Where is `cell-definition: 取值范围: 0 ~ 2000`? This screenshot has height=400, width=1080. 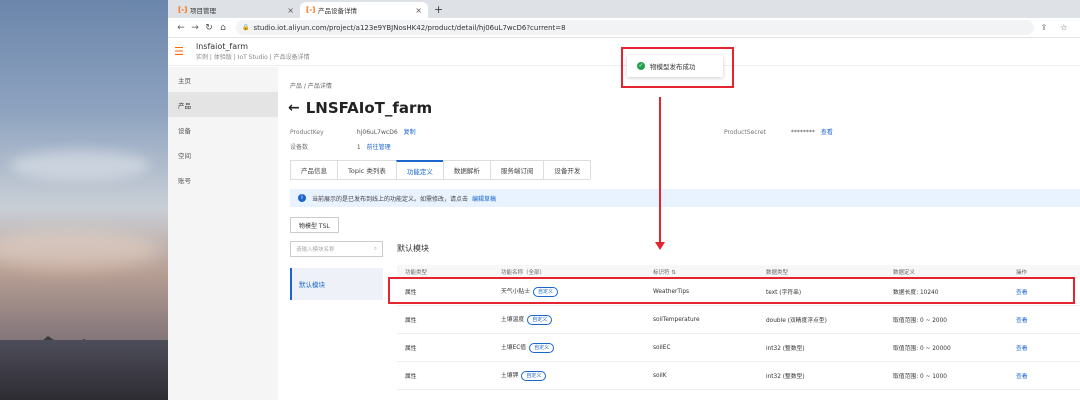
cell-definition: 取值范围: 0 ~ 2000 is located at coordinates (920, 321).